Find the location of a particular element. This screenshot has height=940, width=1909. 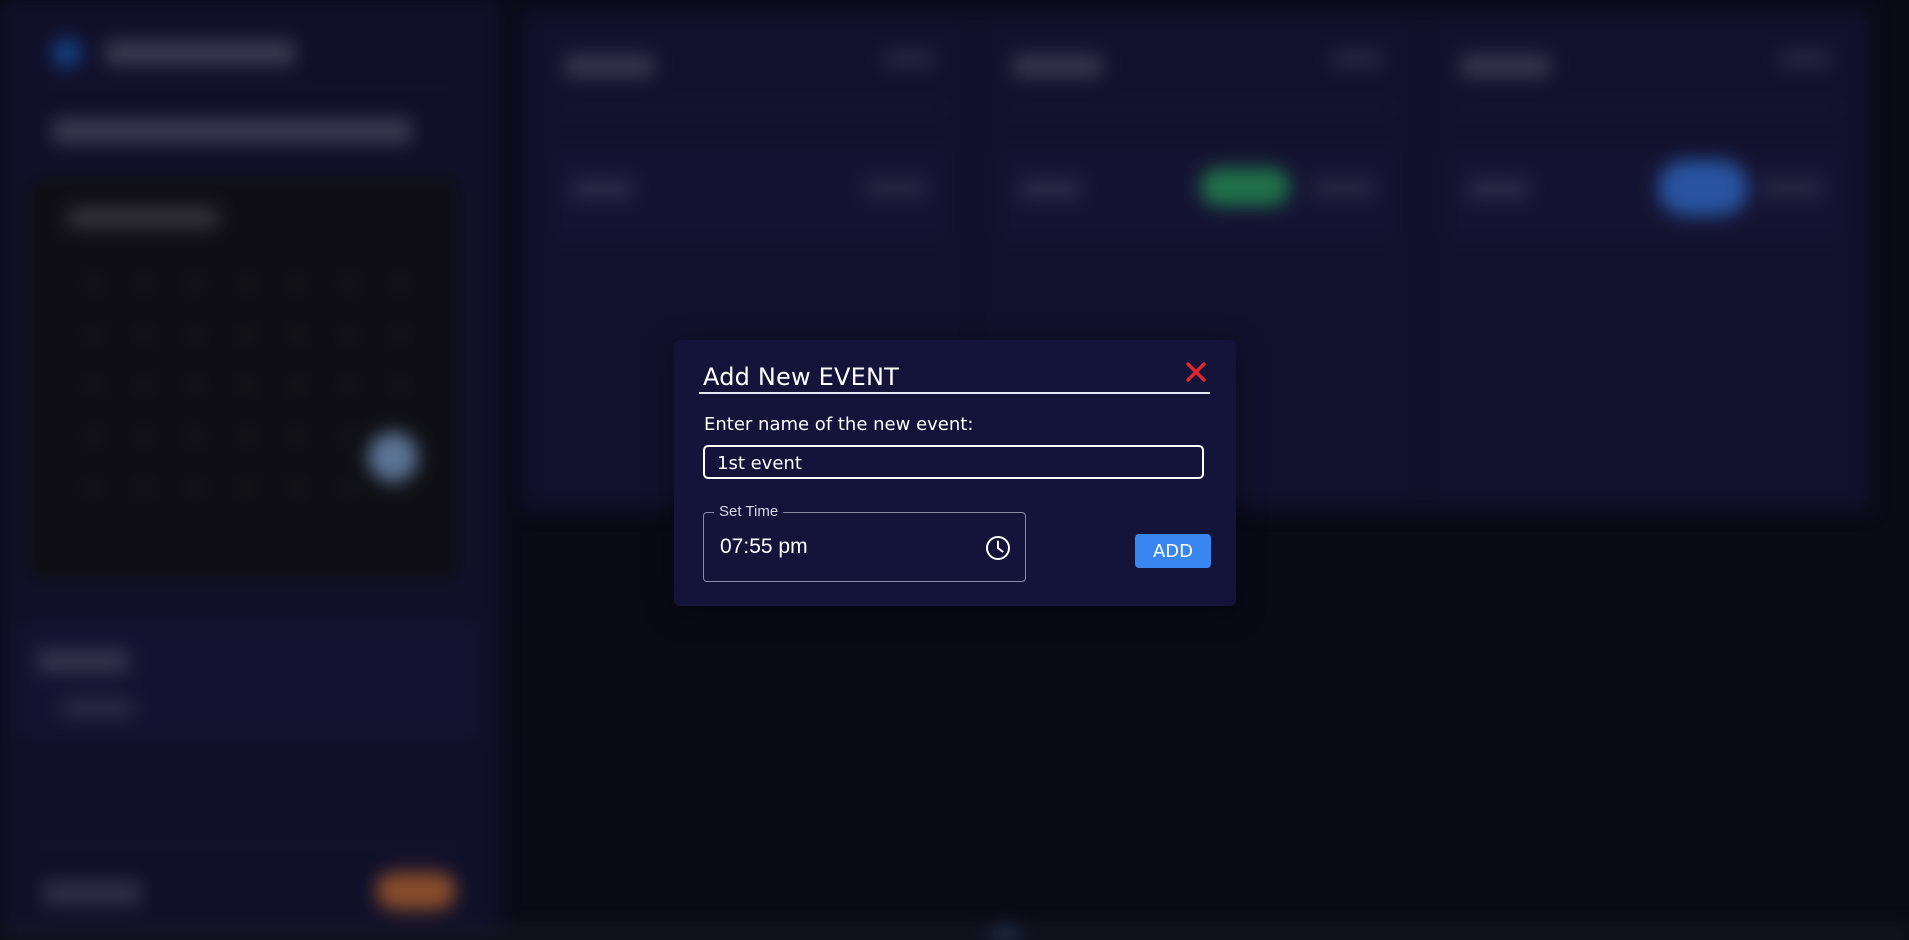

dialog-title: Add New EVENT is located at coordinates (801, 377).